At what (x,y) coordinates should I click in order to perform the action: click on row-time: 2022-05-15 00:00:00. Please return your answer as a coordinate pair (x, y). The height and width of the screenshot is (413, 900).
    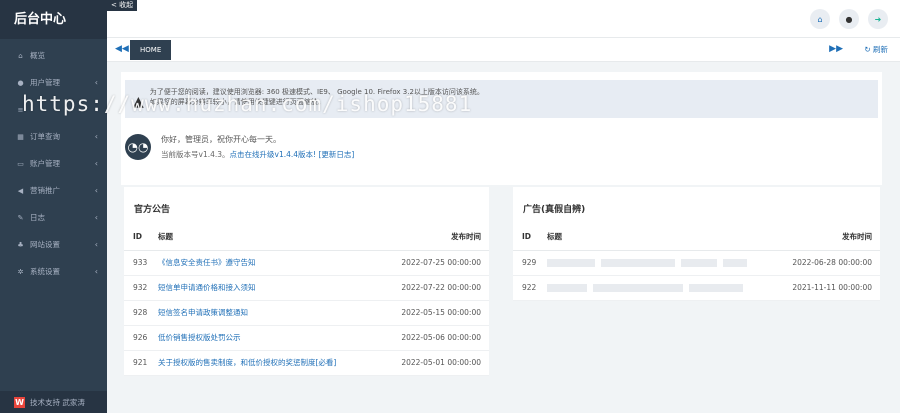
    Looking at the image, I should click on (434, 313).